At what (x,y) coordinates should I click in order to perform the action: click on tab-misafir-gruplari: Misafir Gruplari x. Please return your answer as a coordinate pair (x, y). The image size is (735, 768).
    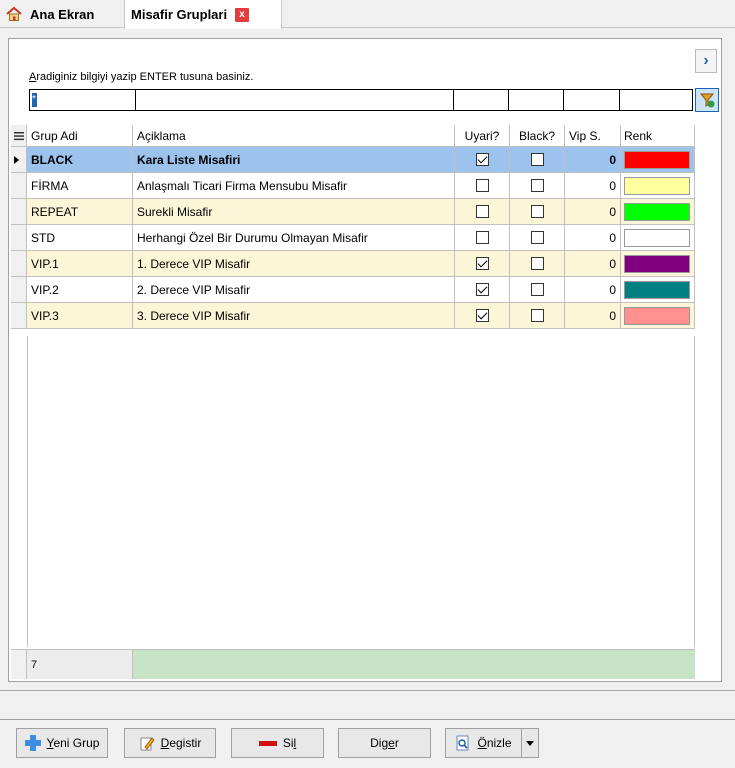
    Looking at the image, I should click on (203, 14).